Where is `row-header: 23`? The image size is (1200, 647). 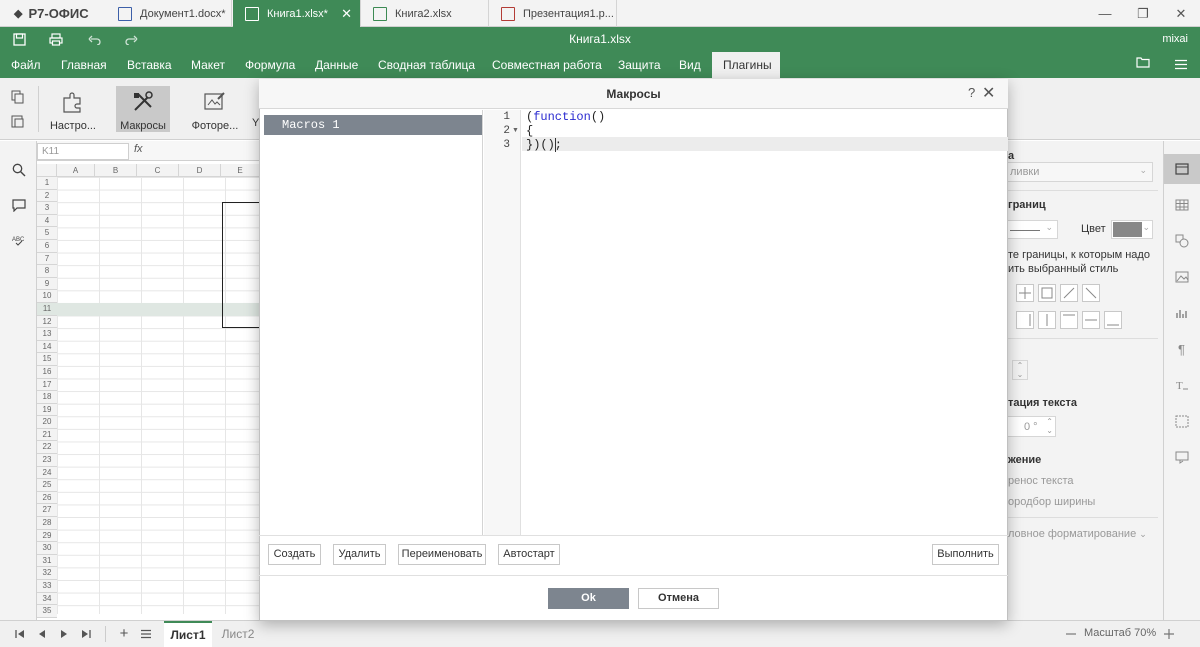 row-header: 23 is located at coordinates (47, 460).